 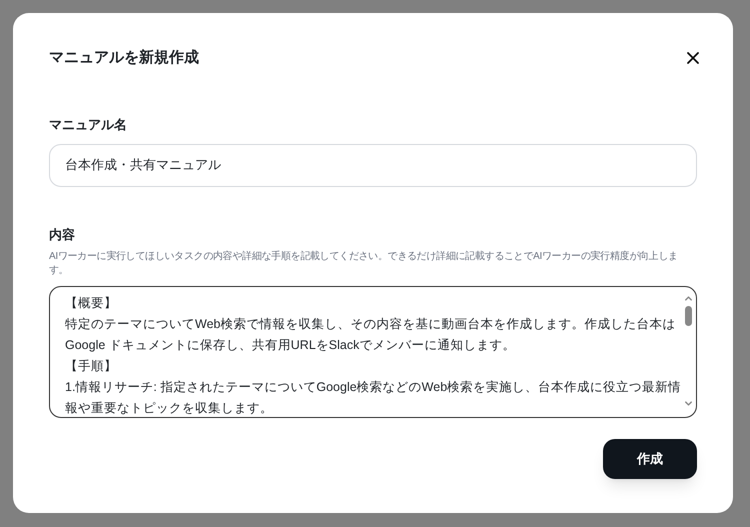 What do you see at coordinates (124, 58) in the screenshot?
I see `dialog-title: マニュアルを新規作成` at bounding box center [124, 58].